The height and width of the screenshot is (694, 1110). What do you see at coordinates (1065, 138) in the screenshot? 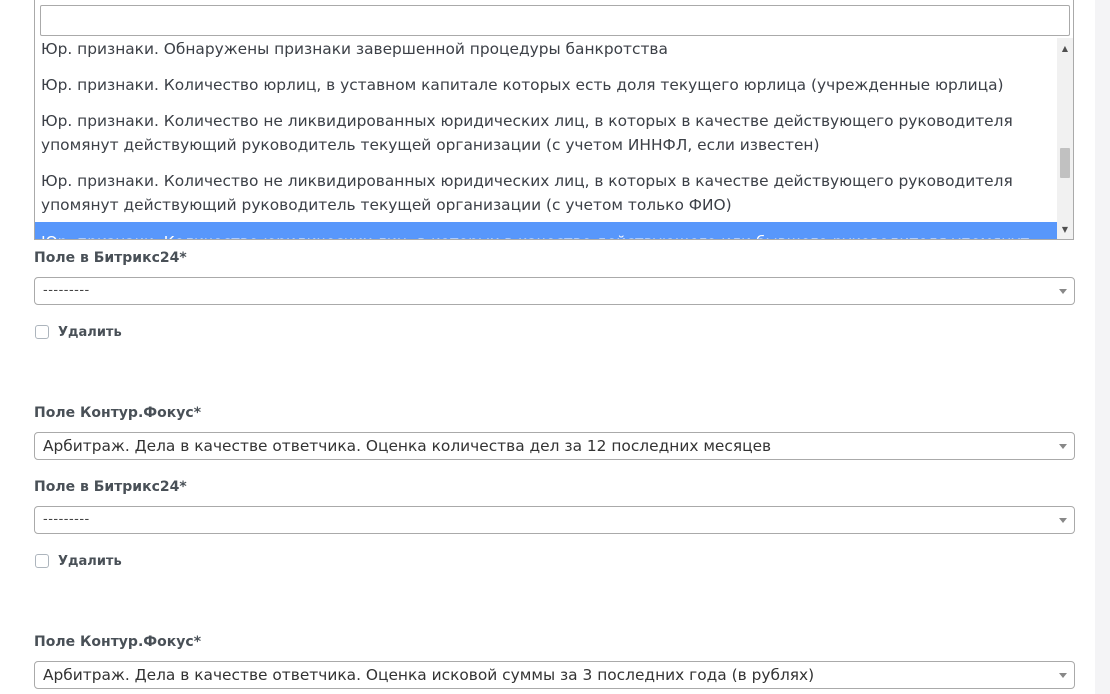
I see `dropdown-scrollbar: ▲ ▼` at bounding box center [1065, 138].